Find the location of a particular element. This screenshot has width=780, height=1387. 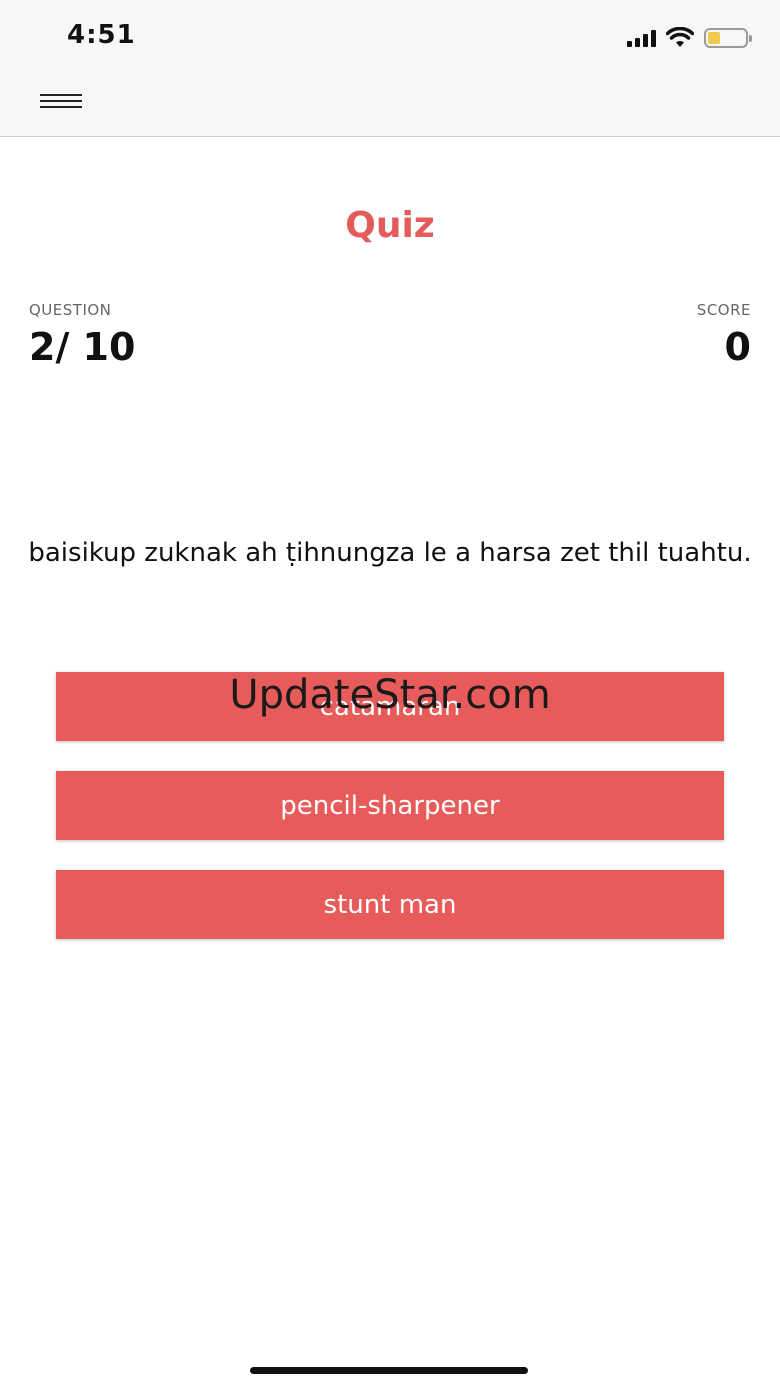

answer-button-1: catamaran is located at coordinates (390, 706).